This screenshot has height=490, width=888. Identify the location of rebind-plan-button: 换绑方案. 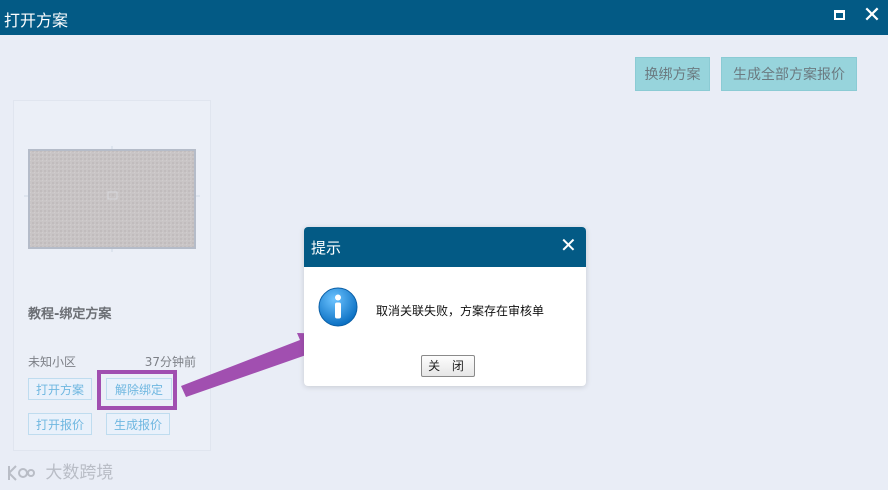
(672, 74).